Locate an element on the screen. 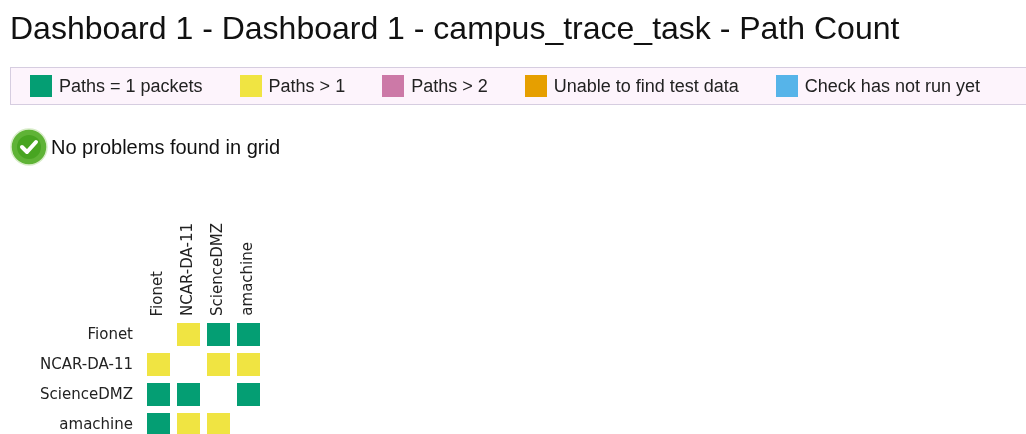 The image size is (1026, 434). status-message: No problems found in grid is located at coordinates (165, 147).